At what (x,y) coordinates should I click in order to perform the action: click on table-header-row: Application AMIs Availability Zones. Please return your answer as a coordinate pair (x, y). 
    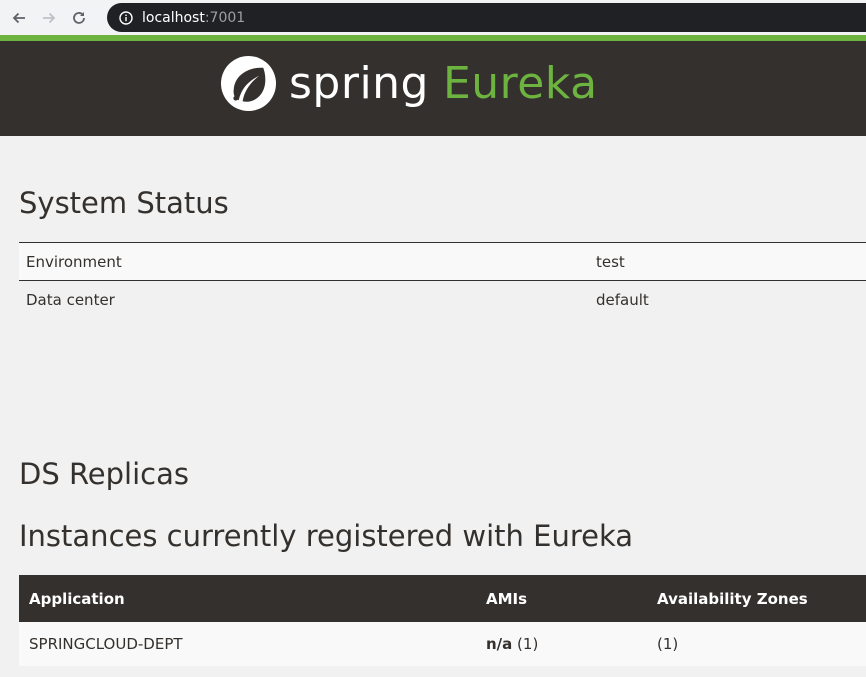
    Looking at the image, I should click on (442, 598).